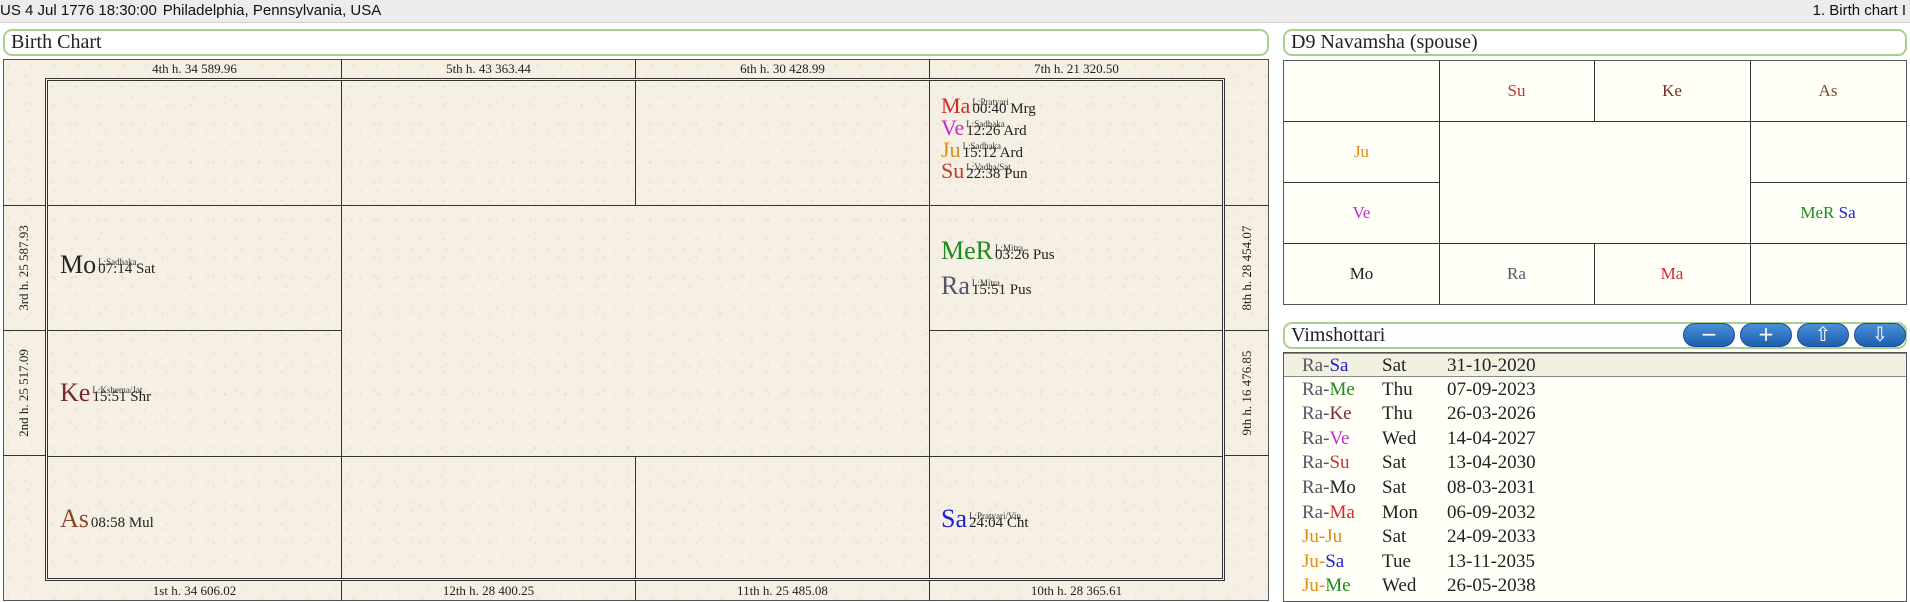 Image resolution: width=1910 pixels, height=602 pixels. I want to click on expand-button: +, so click(1766, 335).